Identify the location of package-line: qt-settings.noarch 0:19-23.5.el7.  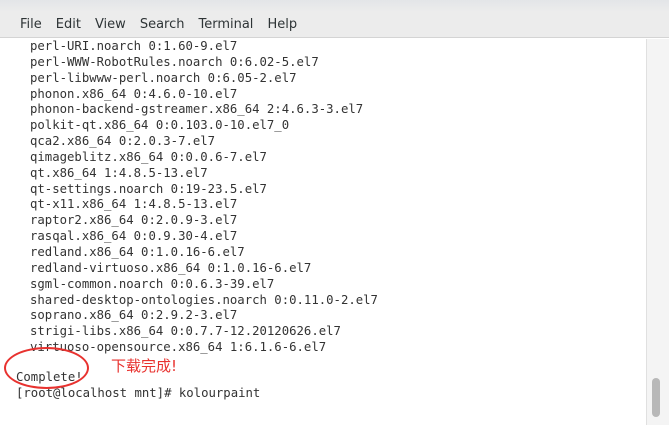
(148, 188).